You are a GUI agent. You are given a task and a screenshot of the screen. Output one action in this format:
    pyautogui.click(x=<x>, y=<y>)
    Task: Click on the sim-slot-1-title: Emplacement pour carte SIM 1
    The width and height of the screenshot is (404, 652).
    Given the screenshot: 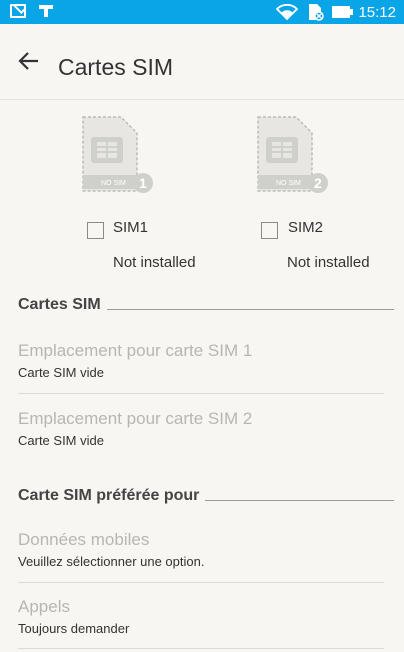 What is the action you would take?
    pyautogui.click(x=135, y=350)
    